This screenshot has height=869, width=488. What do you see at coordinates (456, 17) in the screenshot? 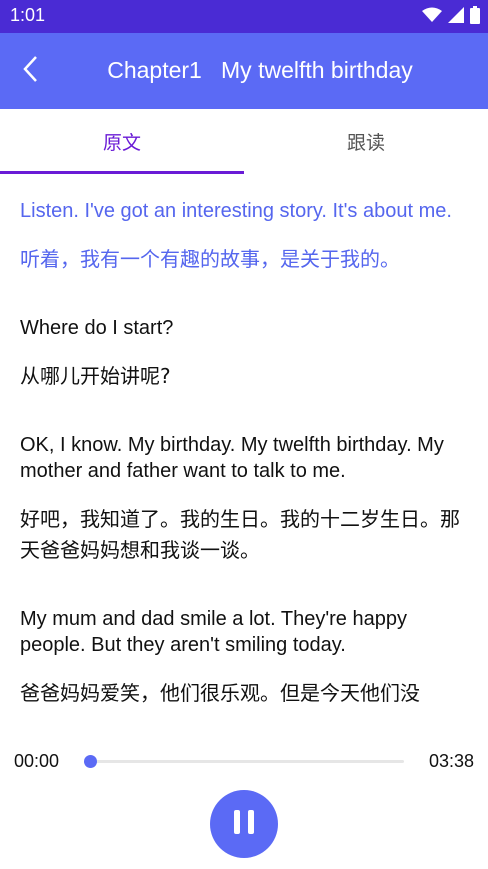
I see `signal-icon` at bounding box center [456, 17].